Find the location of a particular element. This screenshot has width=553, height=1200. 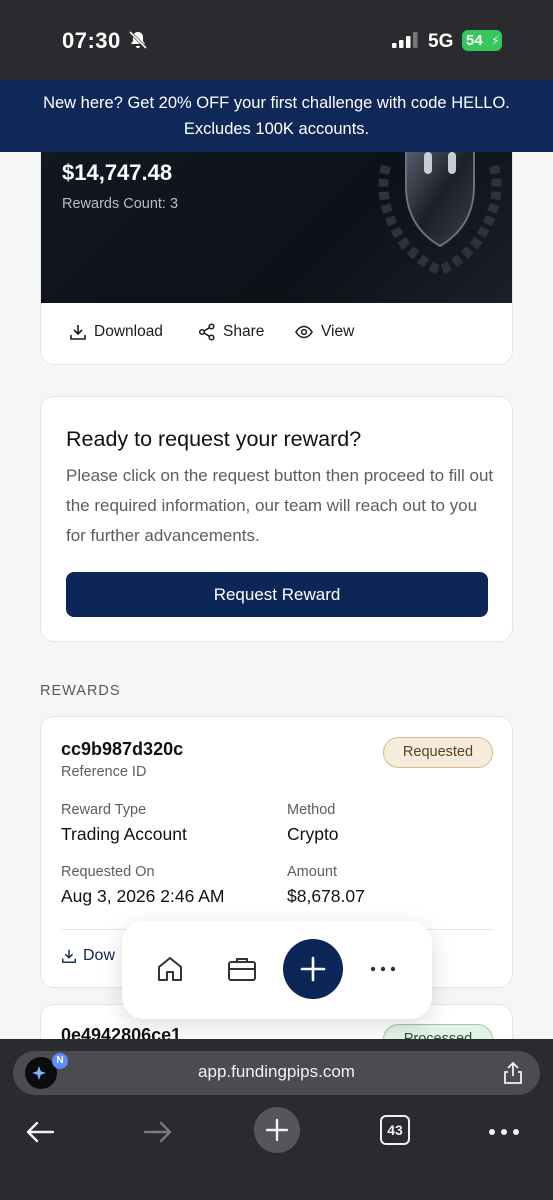

certificate-image: $14,747.48 Rewards Count: 3 is located at coordinates (276, 227).